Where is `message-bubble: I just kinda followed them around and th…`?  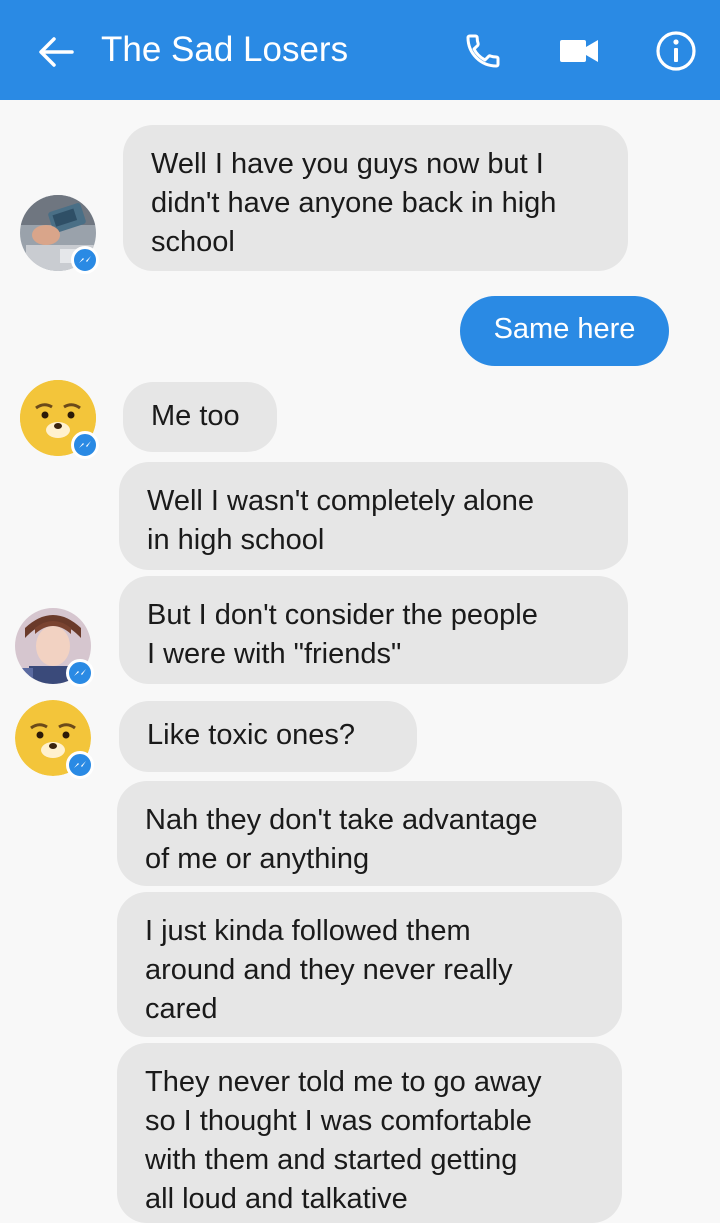
message-bubble: I just kinda followed them around and th… is located at coordinates (369, 964).